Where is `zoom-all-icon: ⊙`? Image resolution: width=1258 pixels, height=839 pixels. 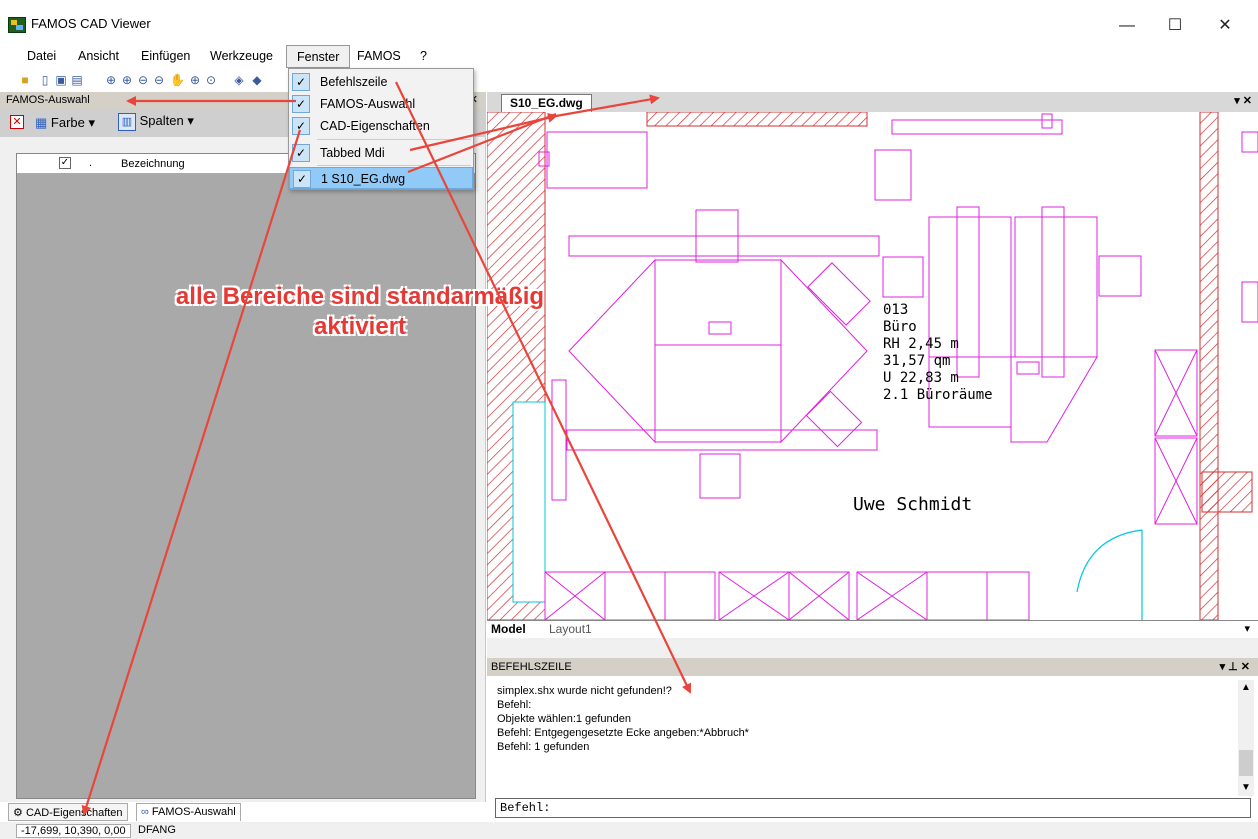 zoom-all-icon: ⊙ is located at coordinates (211, 80).